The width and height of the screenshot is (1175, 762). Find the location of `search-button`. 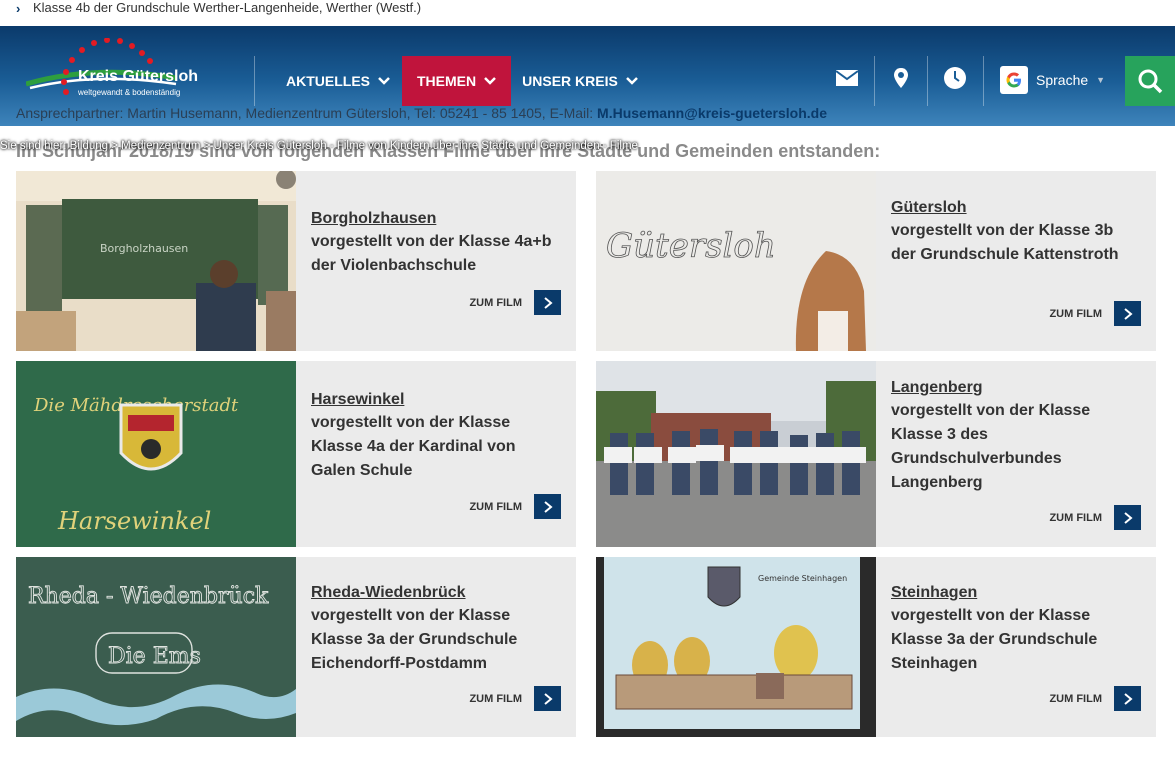

search-button is located at coordinates (1150, 81).